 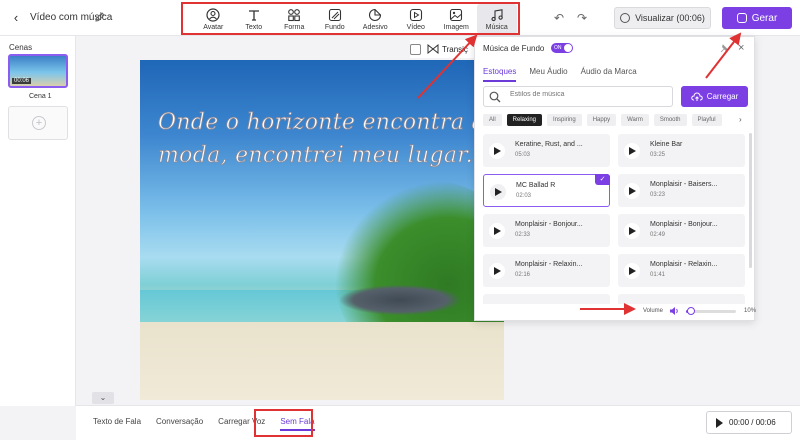 What do you see at coordinates (40, 96) in the screenshot?
I see `scene-name: Cena 1` at bounding box center [40, 96].